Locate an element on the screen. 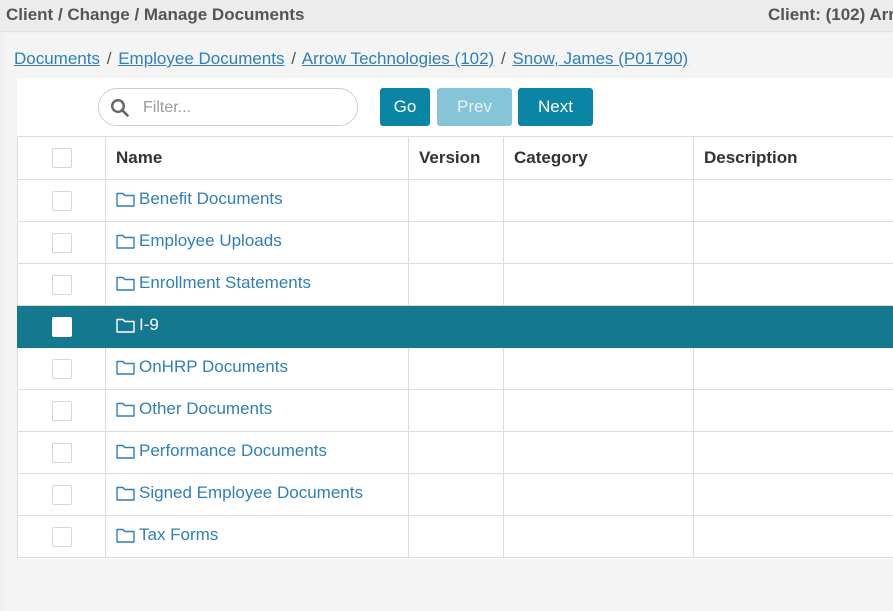  folder-link: Signed Employee Documents is located at coordinates (239, 493).